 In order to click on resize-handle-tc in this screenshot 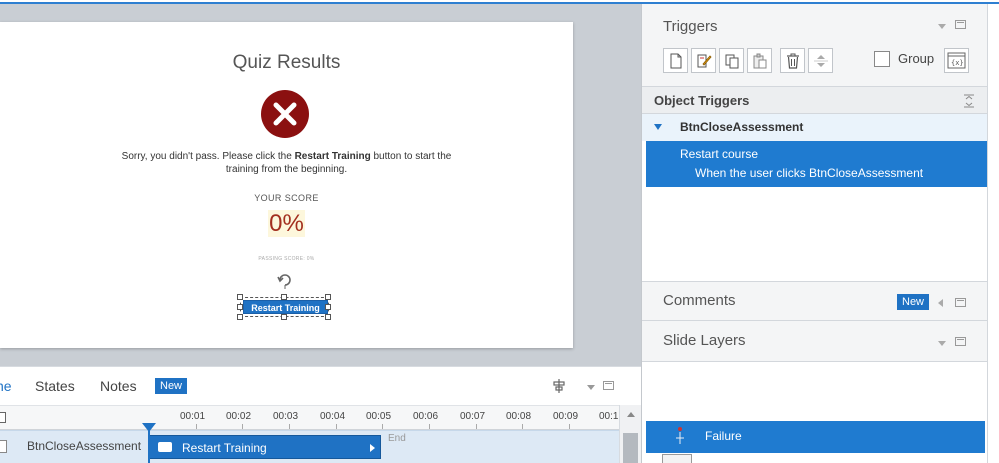, I will do `click(284, 297)`.